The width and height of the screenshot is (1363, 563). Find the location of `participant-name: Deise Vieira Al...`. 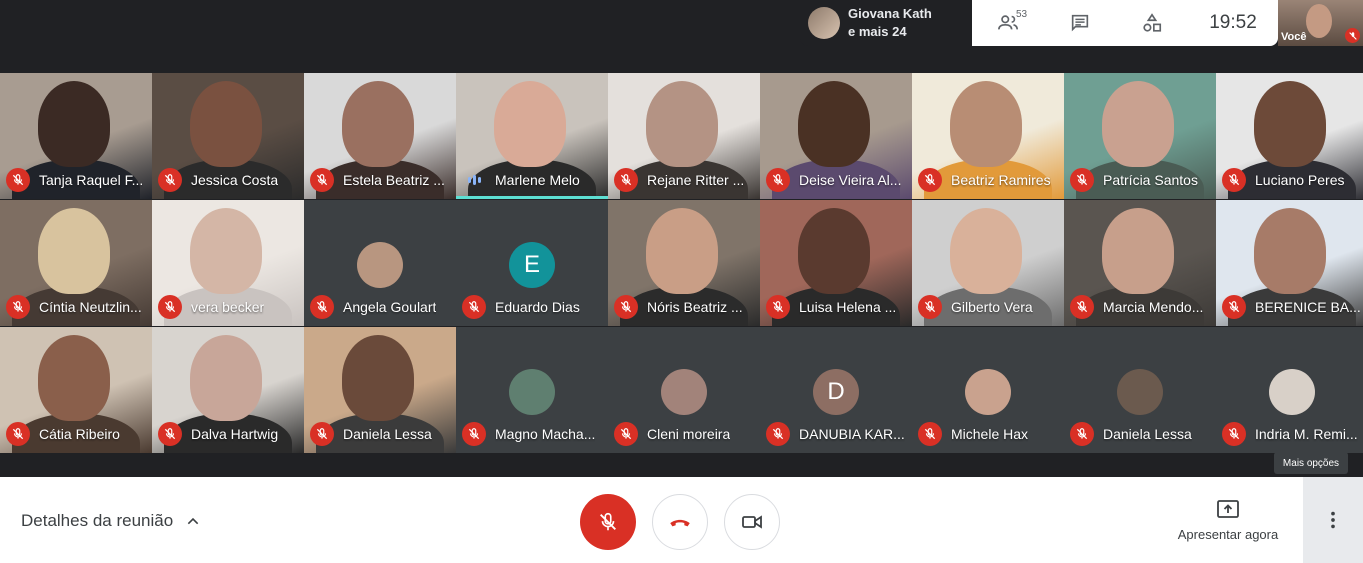

participant-name: Deise Vieira Al... is located at coordinates (850, 180).